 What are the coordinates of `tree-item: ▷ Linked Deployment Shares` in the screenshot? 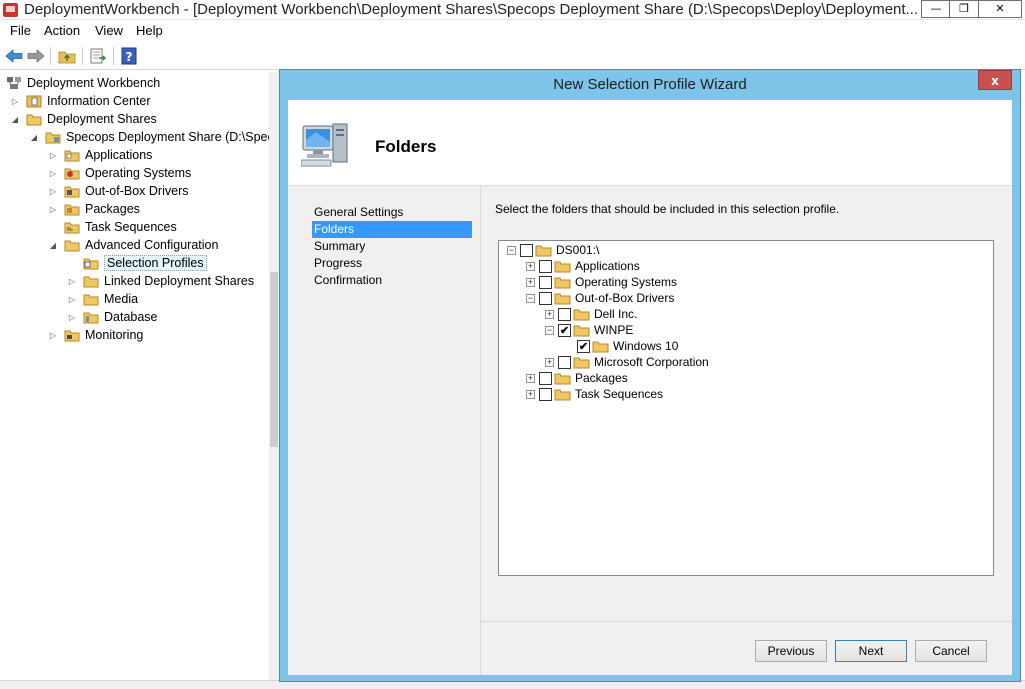 It's located at (160, 281).